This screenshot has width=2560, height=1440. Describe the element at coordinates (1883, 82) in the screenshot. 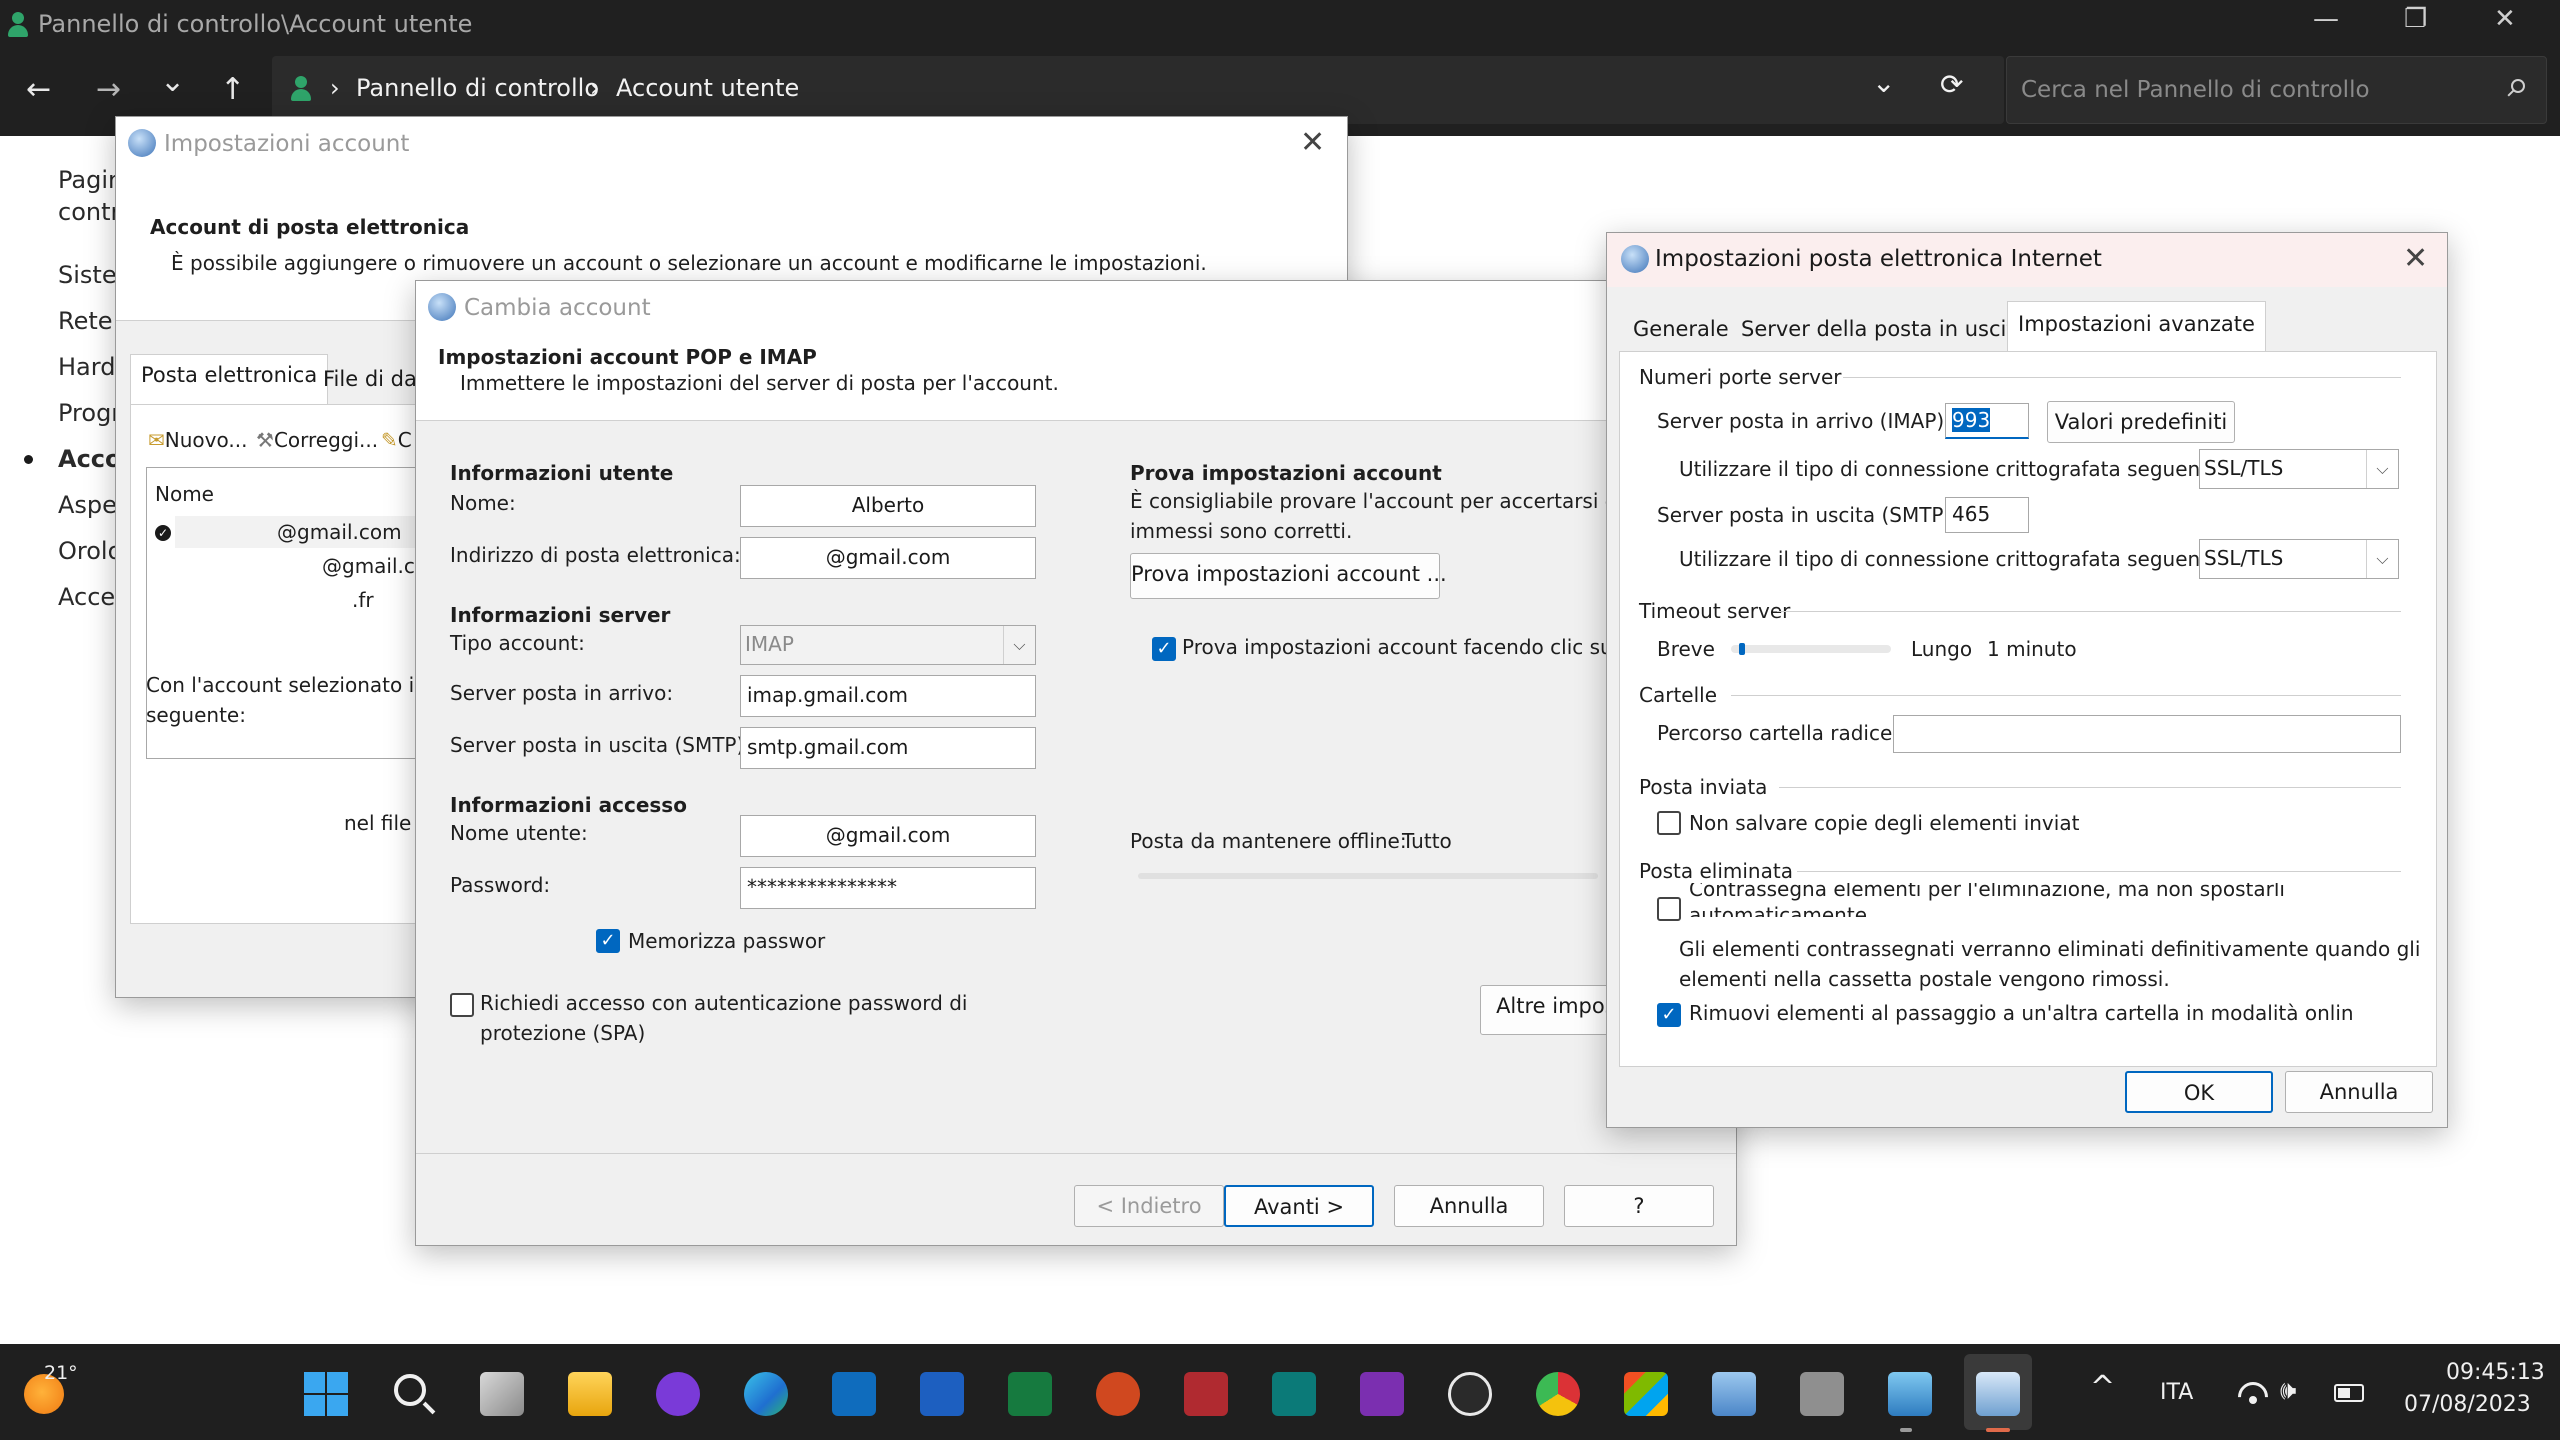

I see `address-dropdown-chevron-icon: ⌄` at that location.